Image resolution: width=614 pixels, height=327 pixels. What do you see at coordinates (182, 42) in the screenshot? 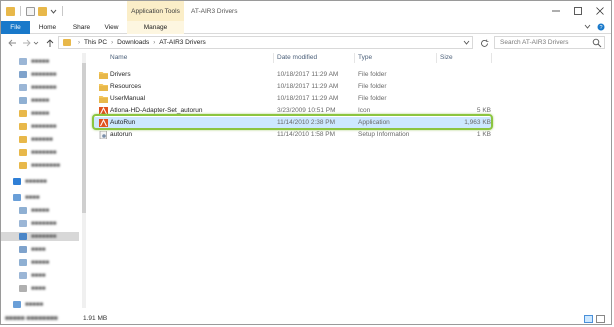
I see `breadcrumb-current-folder: AT-AIR3 Drivers` at bounding box center [182, 42].